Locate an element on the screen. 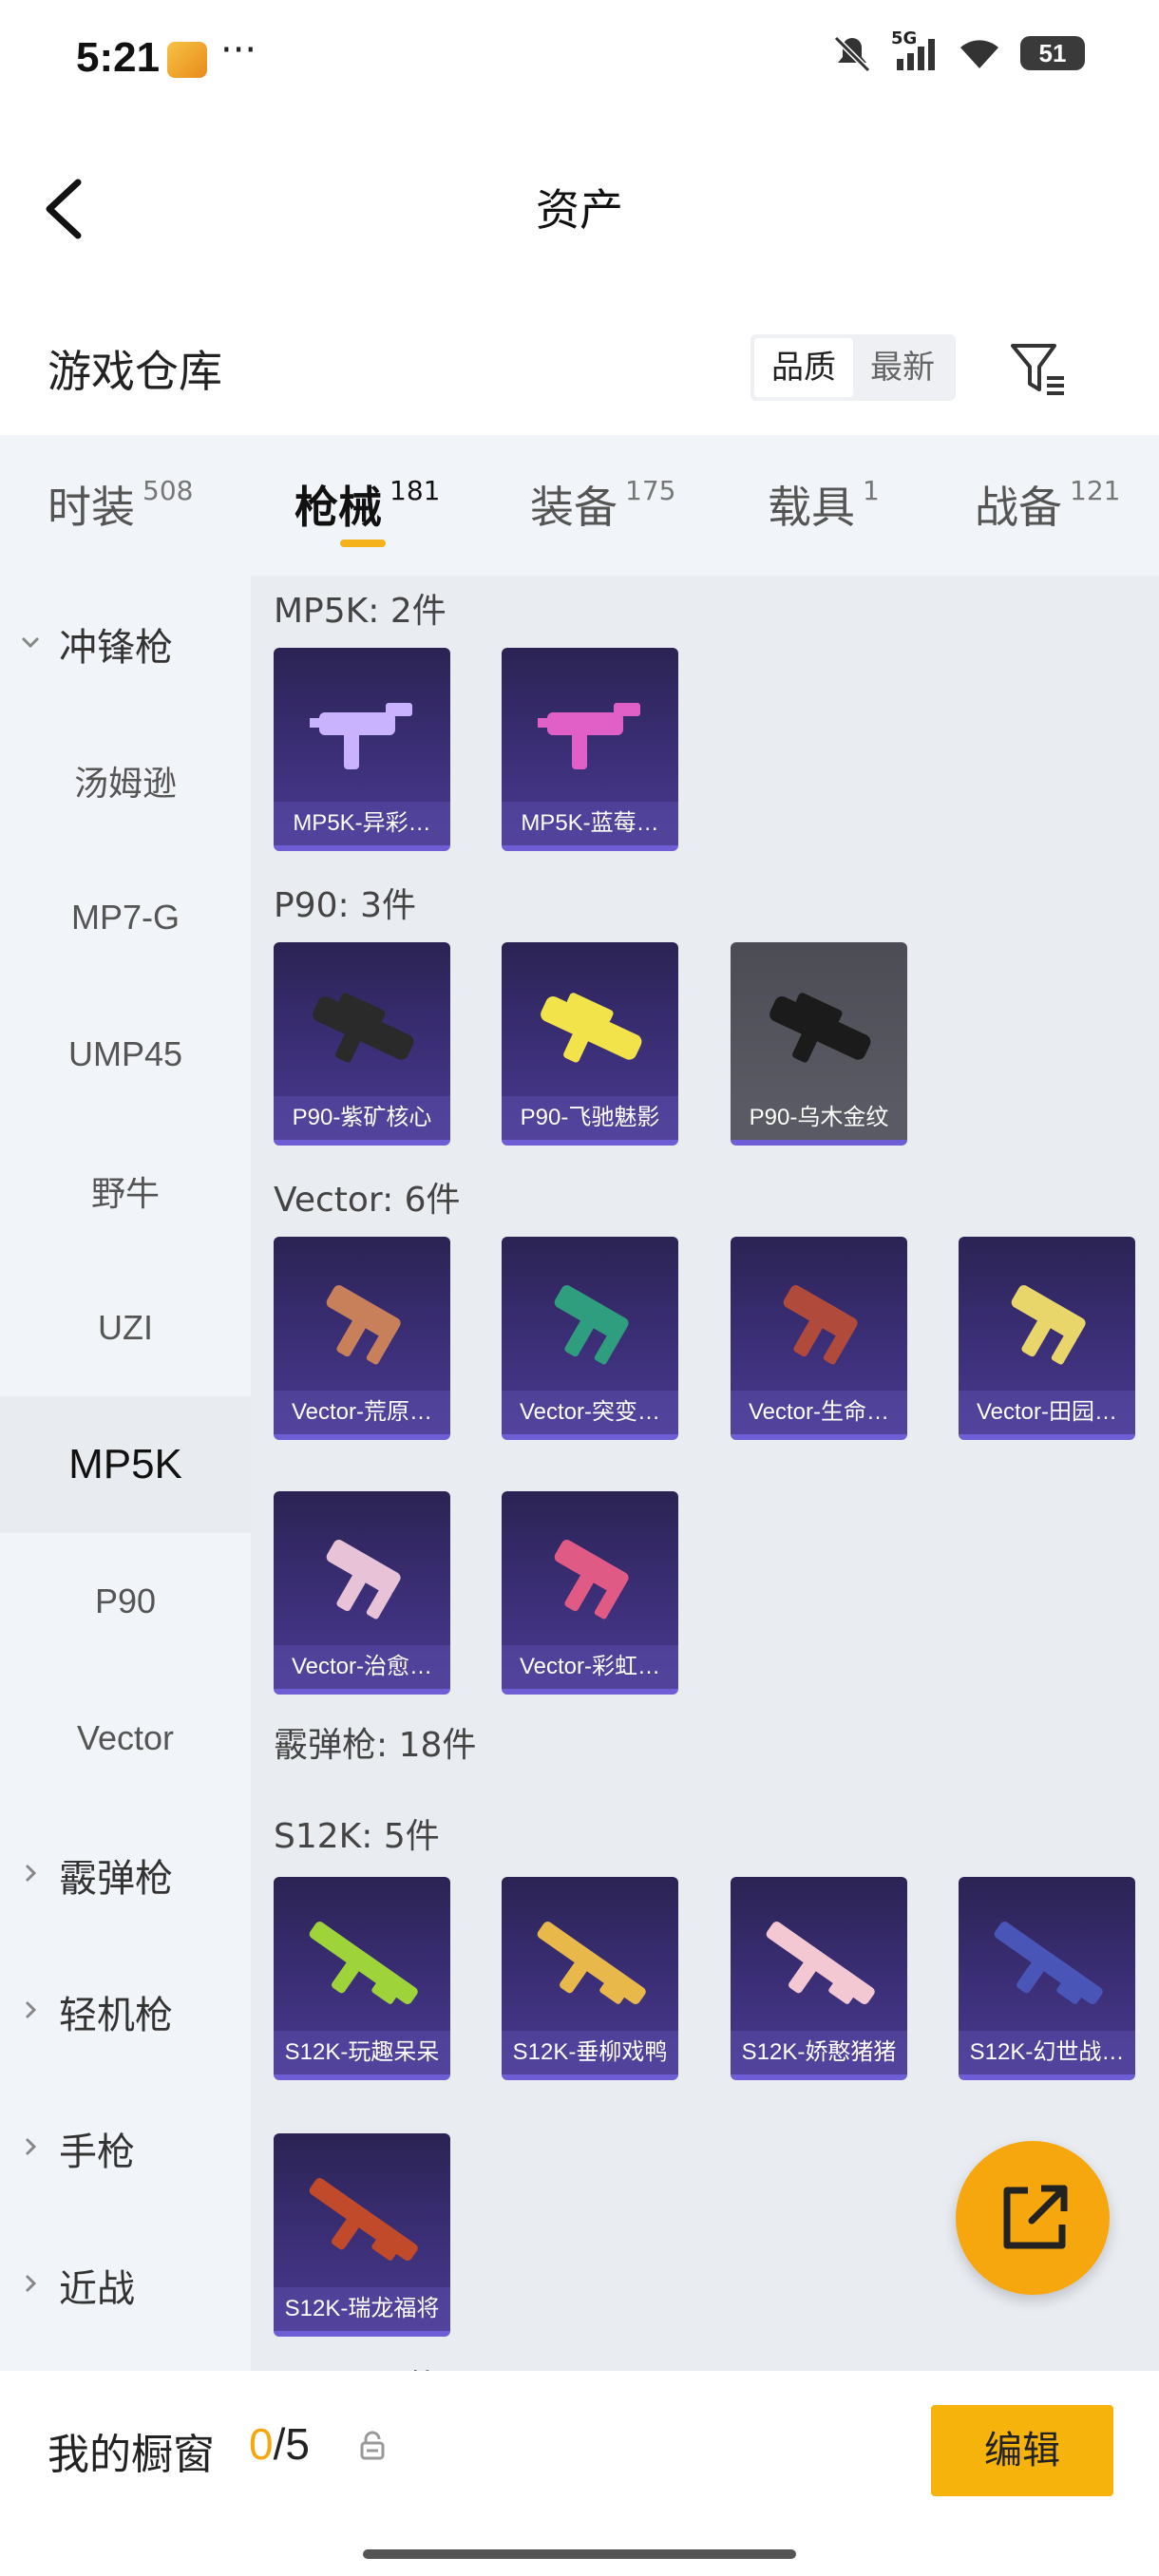  filter-icon is located at coordinates (1037, 370).